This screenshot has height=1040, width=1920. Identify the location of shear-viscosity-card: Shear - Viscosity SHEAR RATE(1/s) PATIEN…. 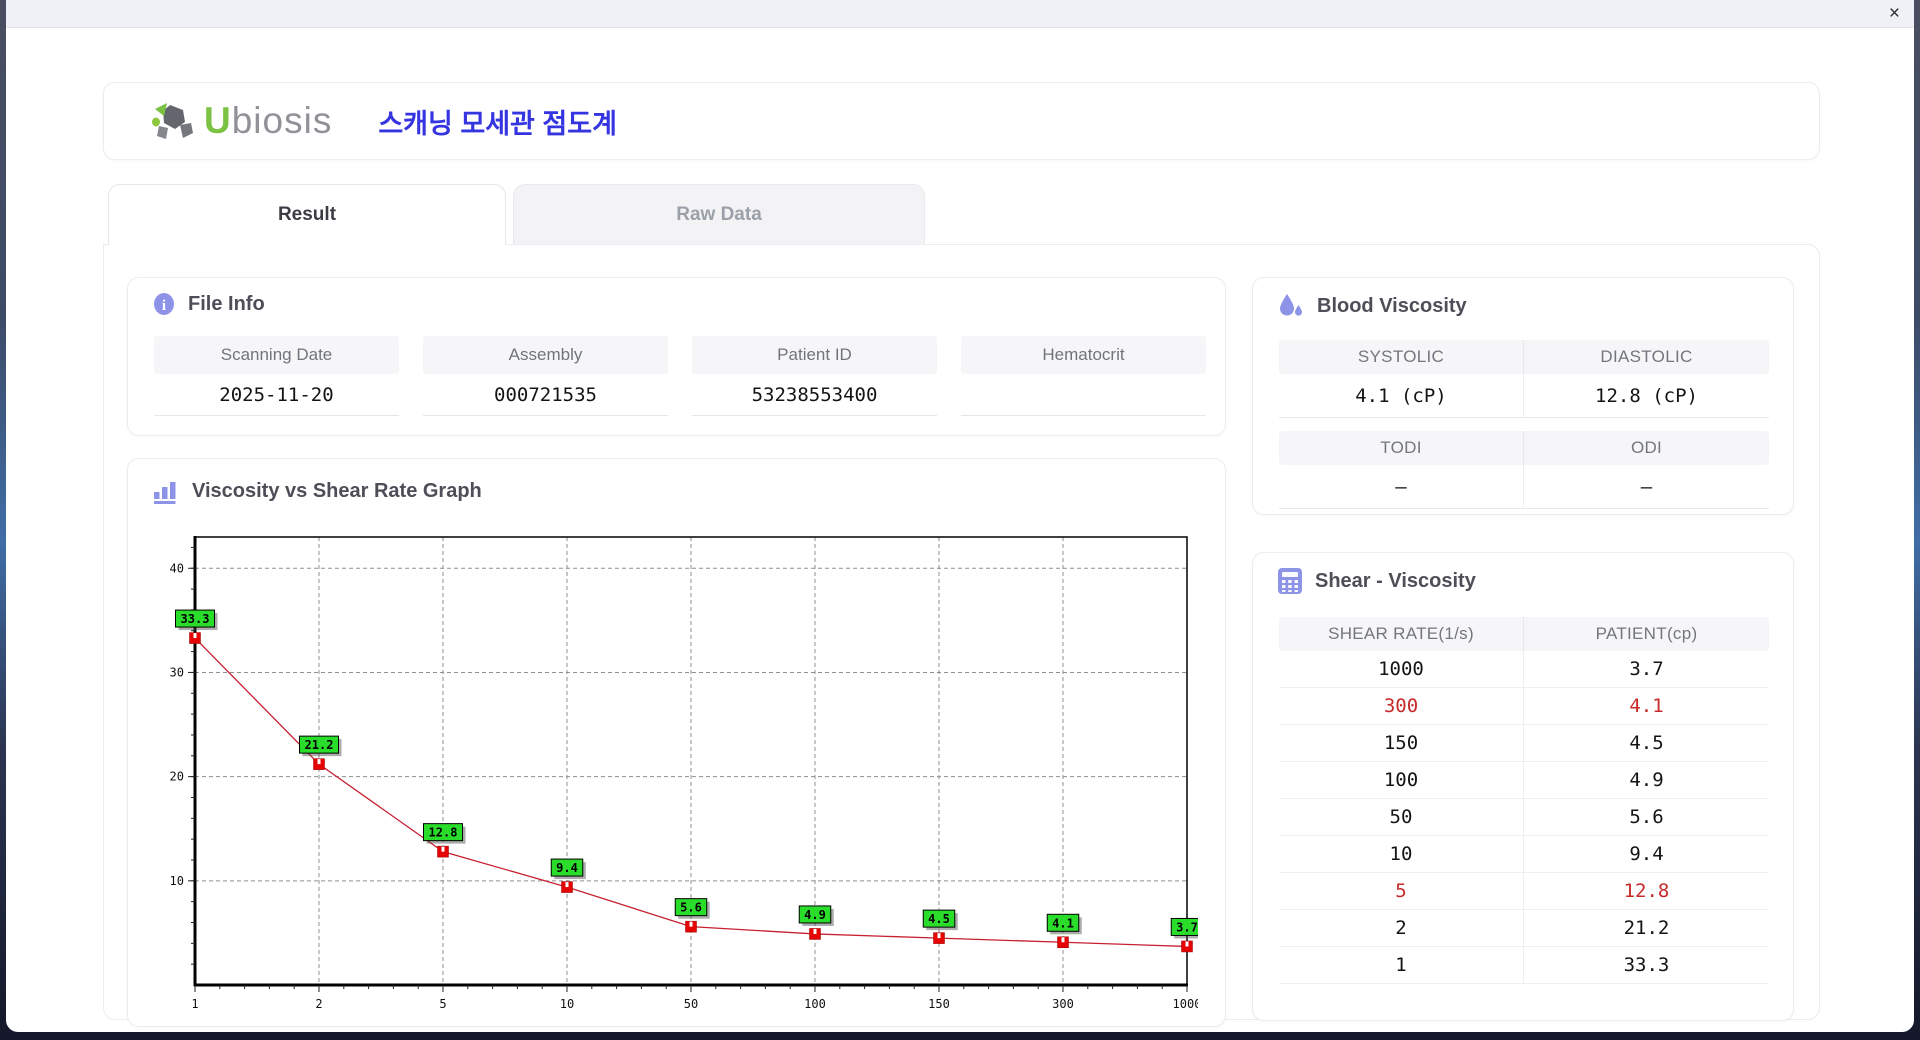
(1523, 786).